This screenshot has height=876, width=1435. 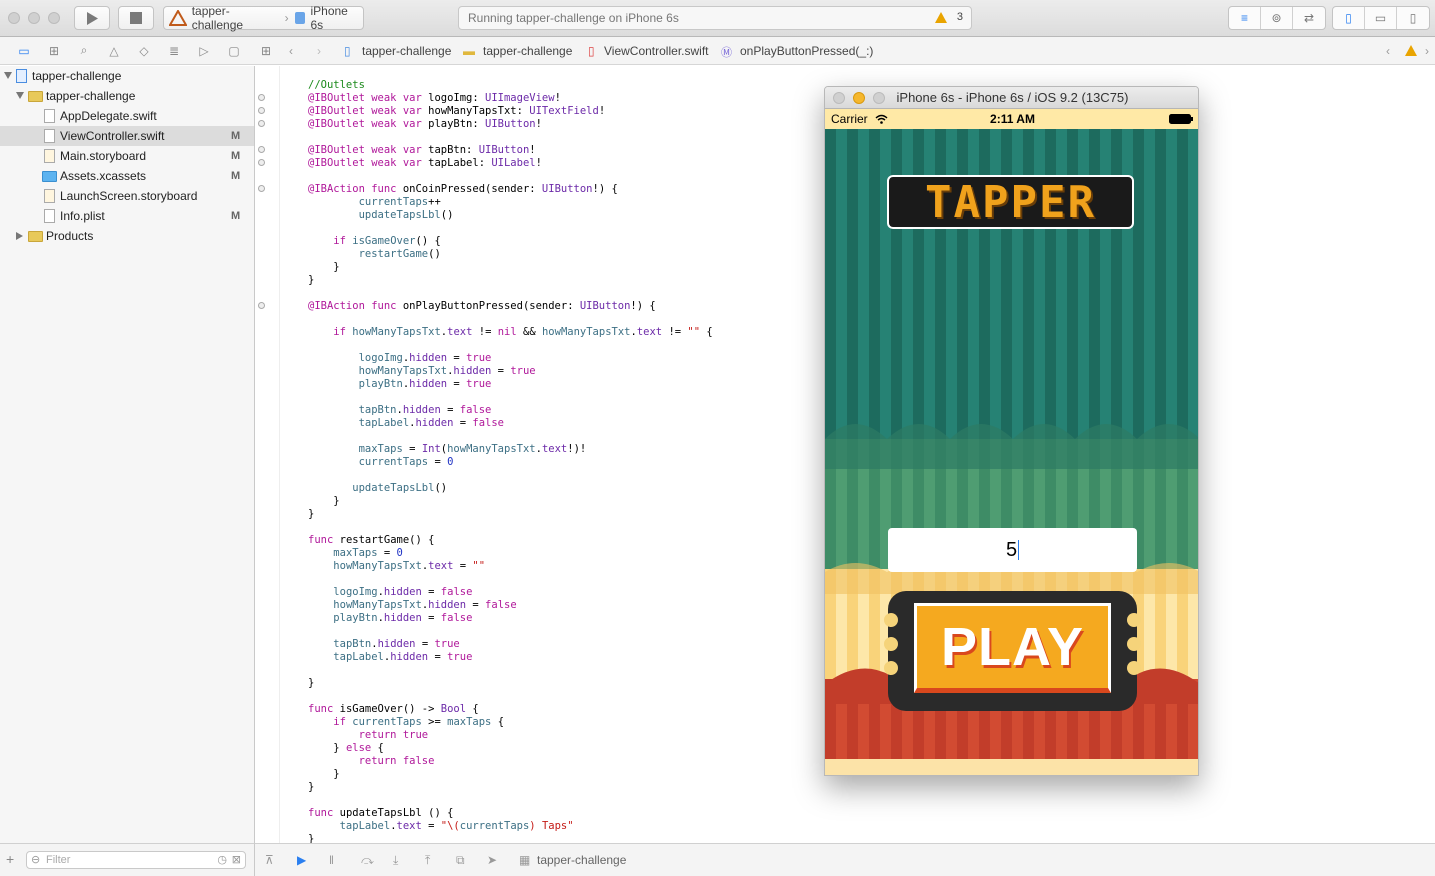 What do you see at coordinates (1413, 18) in the screenshot?
I see `toggle-utilities-button: ▯` at bounding box center [1413, 18].